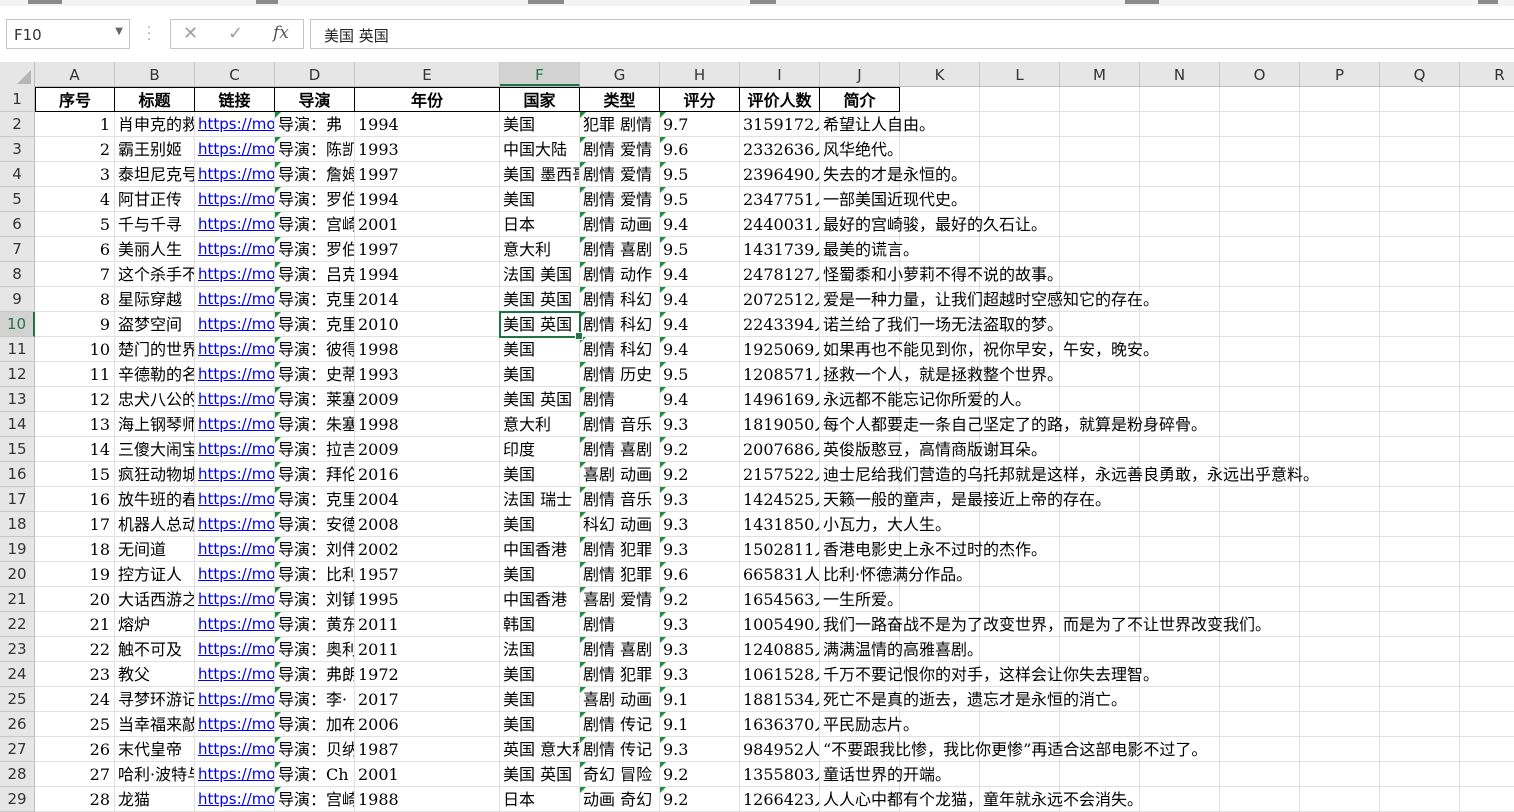 The width and height of the screenshot is (1514, 812). What do you see at coordinates (1100, 74) in the screenshot?
I see `column-header-m: M` at bounding box center [1100, 74].